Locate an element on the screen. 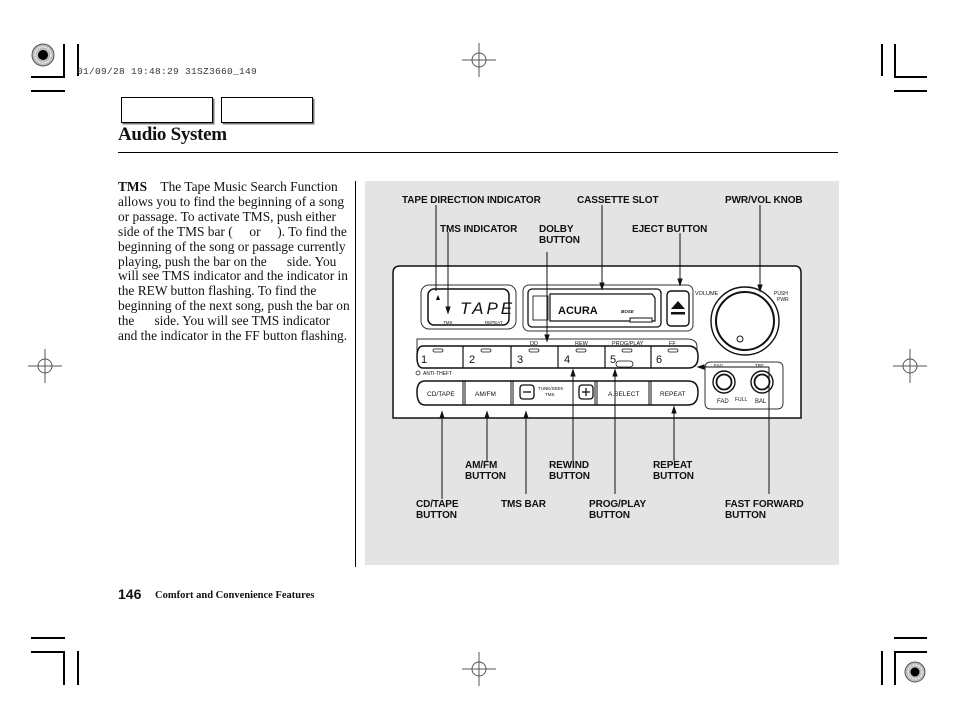 The image size is (954, 710). anti-theft-label: ANTI-THEFT is located at coordinates (437, 374).